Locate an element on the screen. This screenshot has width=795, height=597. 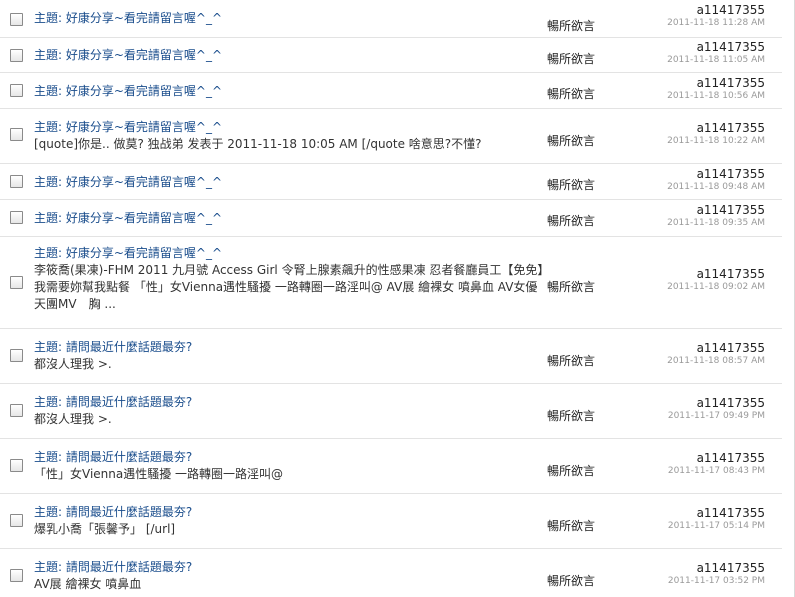
post-date: 2011-11-17 03:52 PM is located at coordinates (716, 581).